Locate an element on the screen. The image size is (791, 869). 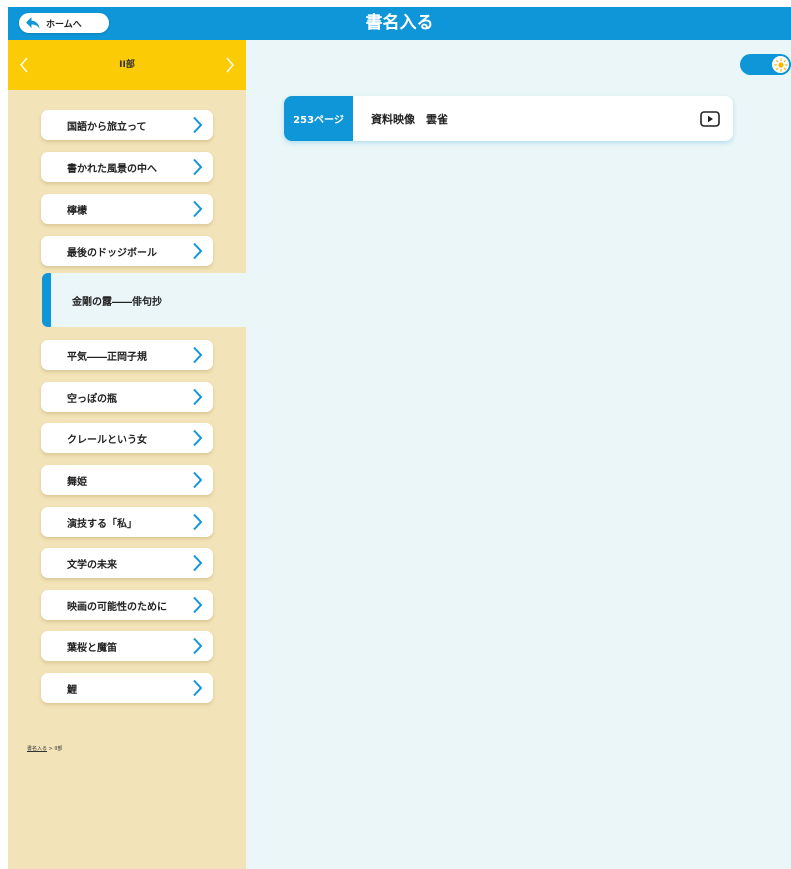
theme-toggle is located at coordinates (765, 64).